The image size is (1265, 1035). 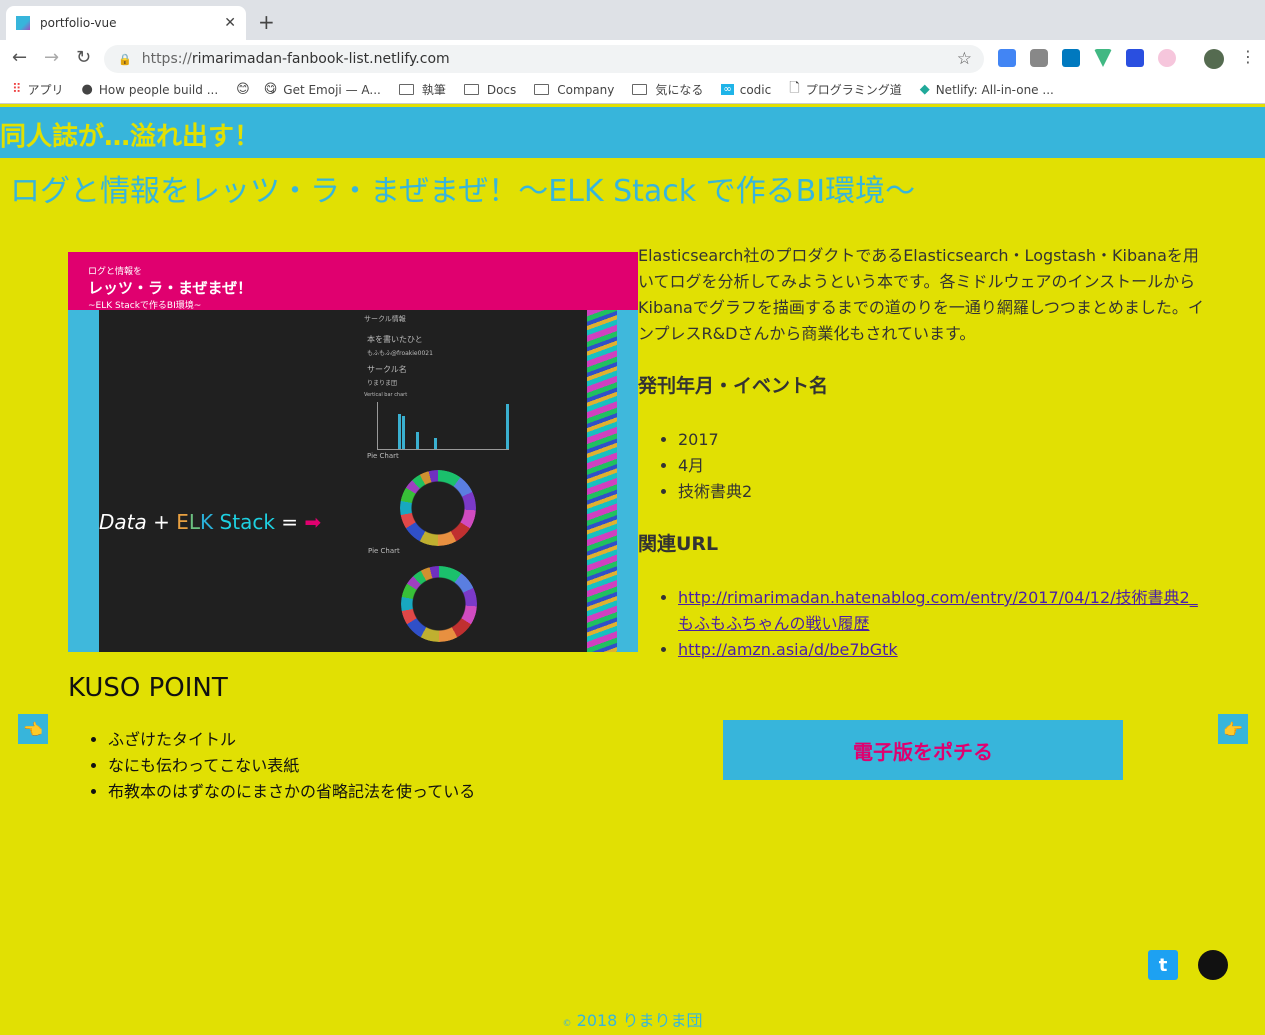 I want to click on cover-line1: ログと情報を, so click(x=115, y=272).